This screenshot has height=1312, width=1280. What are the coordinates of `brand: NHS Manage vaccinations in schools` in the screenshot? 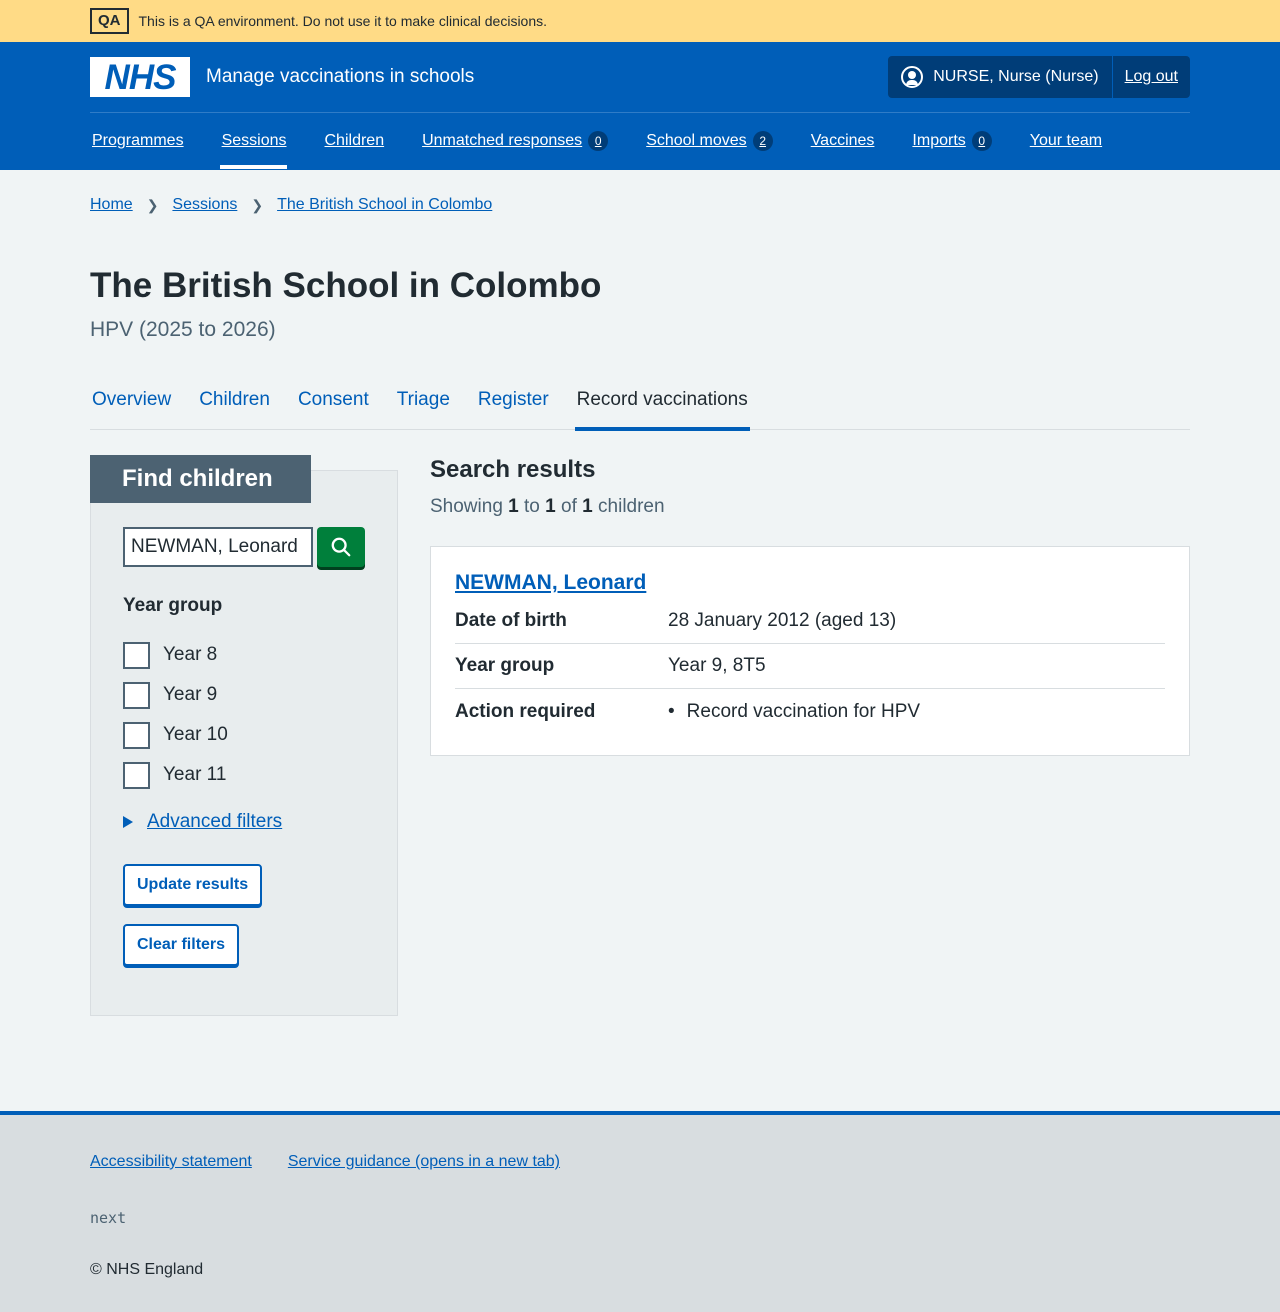 It's located at (282, 77).